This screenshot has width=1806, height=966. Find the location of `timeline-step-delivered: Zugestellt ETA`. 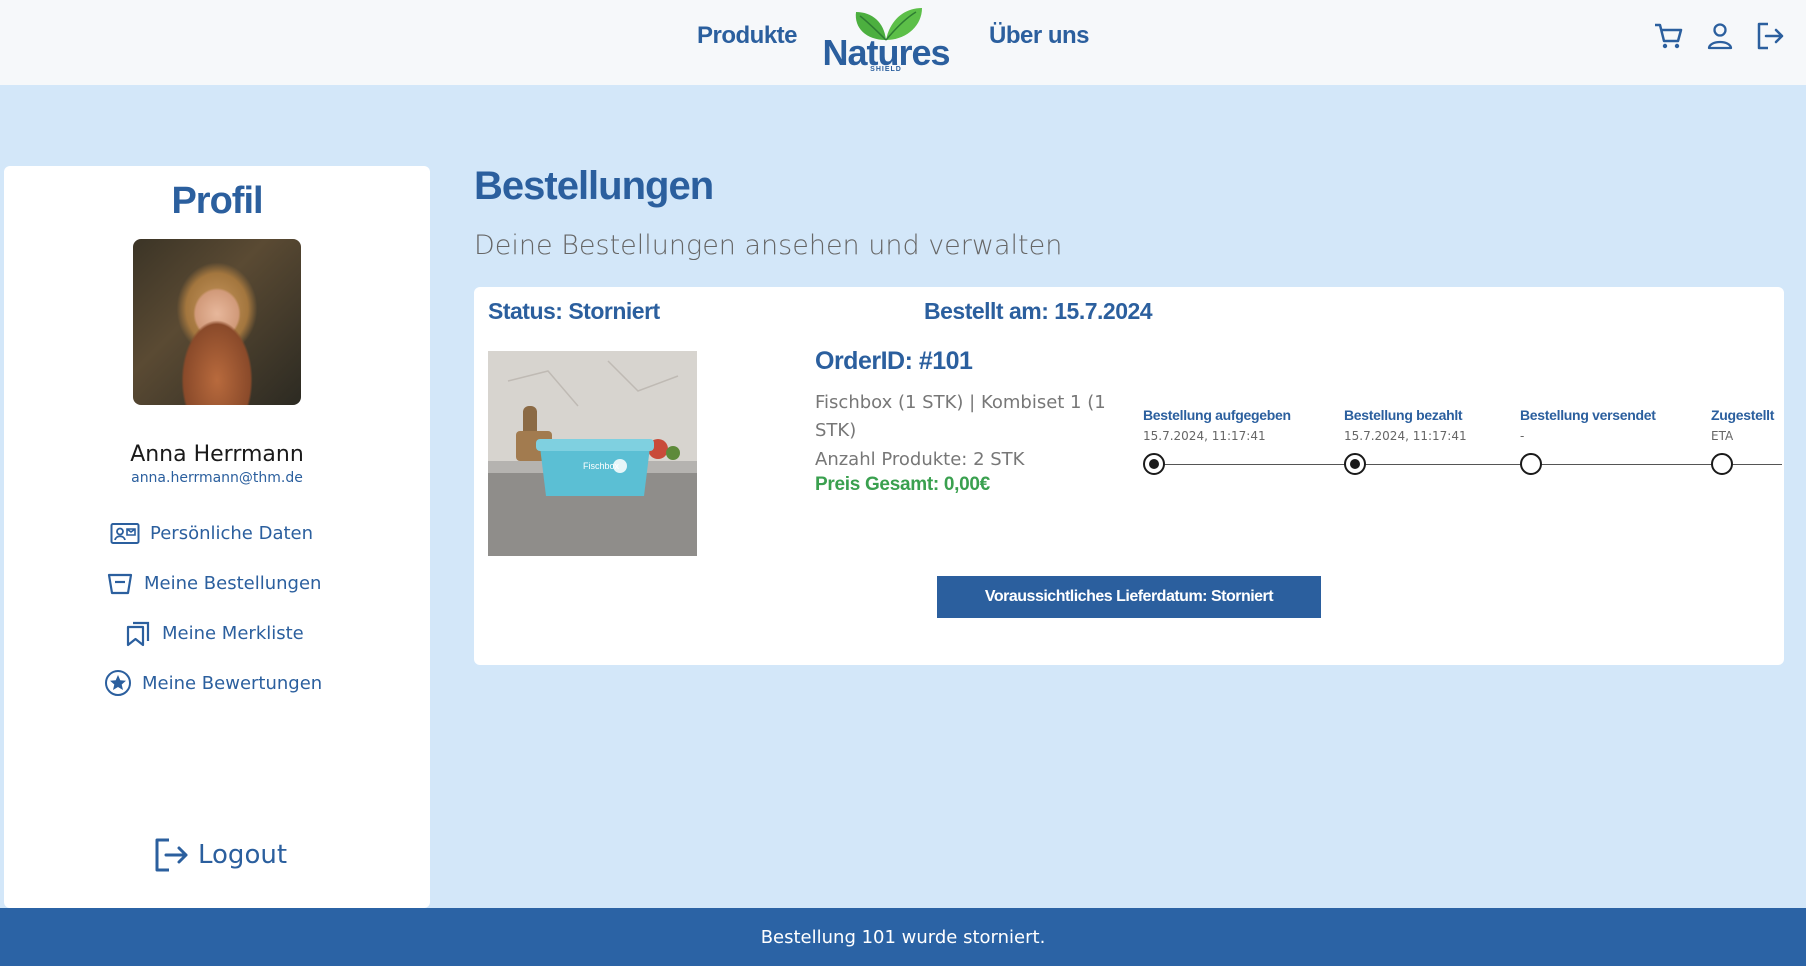

timeline-step-delivered: Zugestellt ETA is located at coordinates (1743, 425).